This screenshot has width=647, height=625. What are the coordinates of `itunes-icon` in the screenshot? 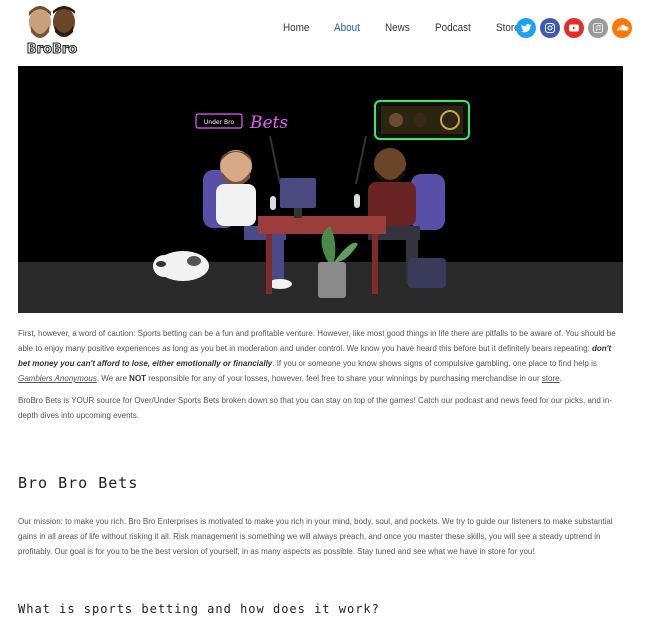 It's located at (598, 28).